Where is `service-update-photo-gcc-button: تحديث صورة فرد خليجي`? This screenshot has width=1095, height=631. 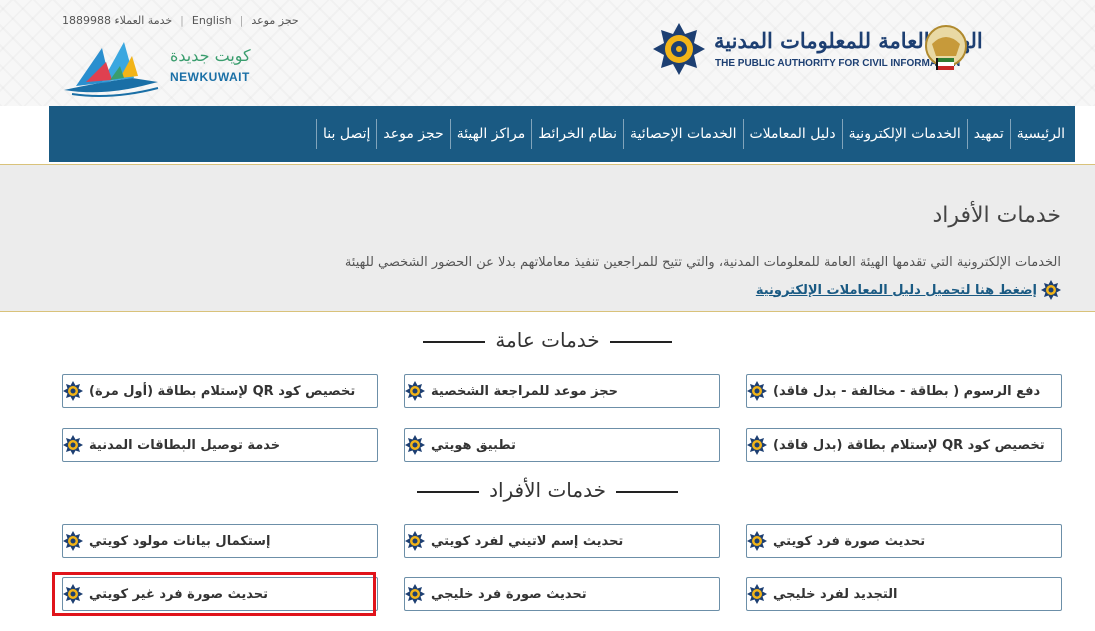 service-update-photo-gcc-button: تحديث صورة فرد خليجي is located at coordinates (562, 594).